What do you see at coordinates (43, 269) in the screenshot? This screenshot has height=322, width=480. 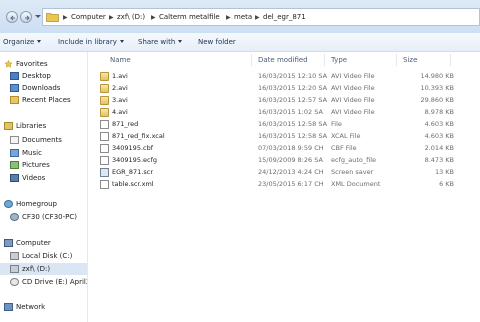 I see `nav-zxf-drive: zxf\ (D:)` at bounding box center [43, 269].